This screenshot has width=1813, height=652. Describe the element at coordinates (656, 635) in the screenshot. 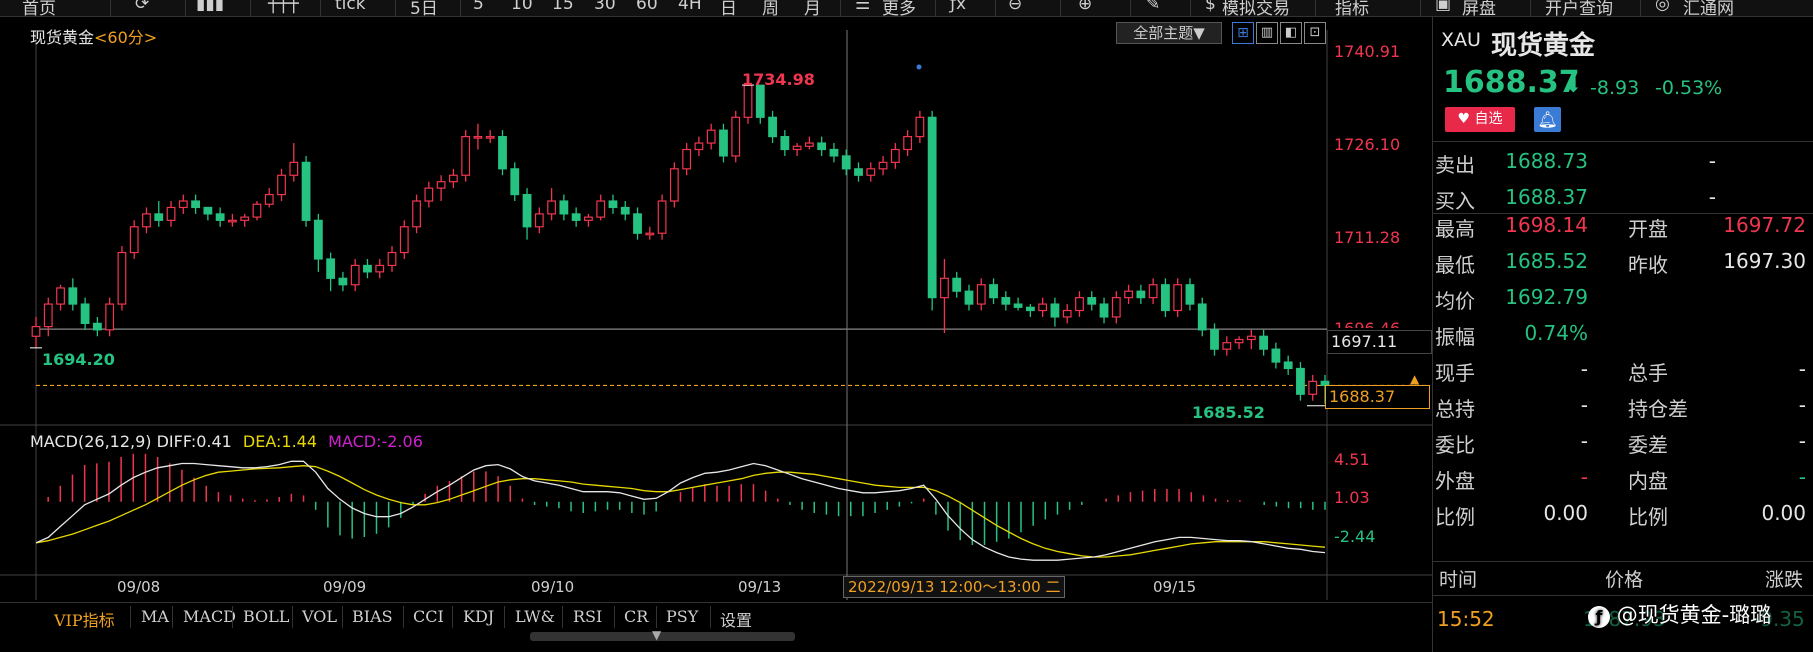

I see `scroll-down-icon: ▼` at that location.